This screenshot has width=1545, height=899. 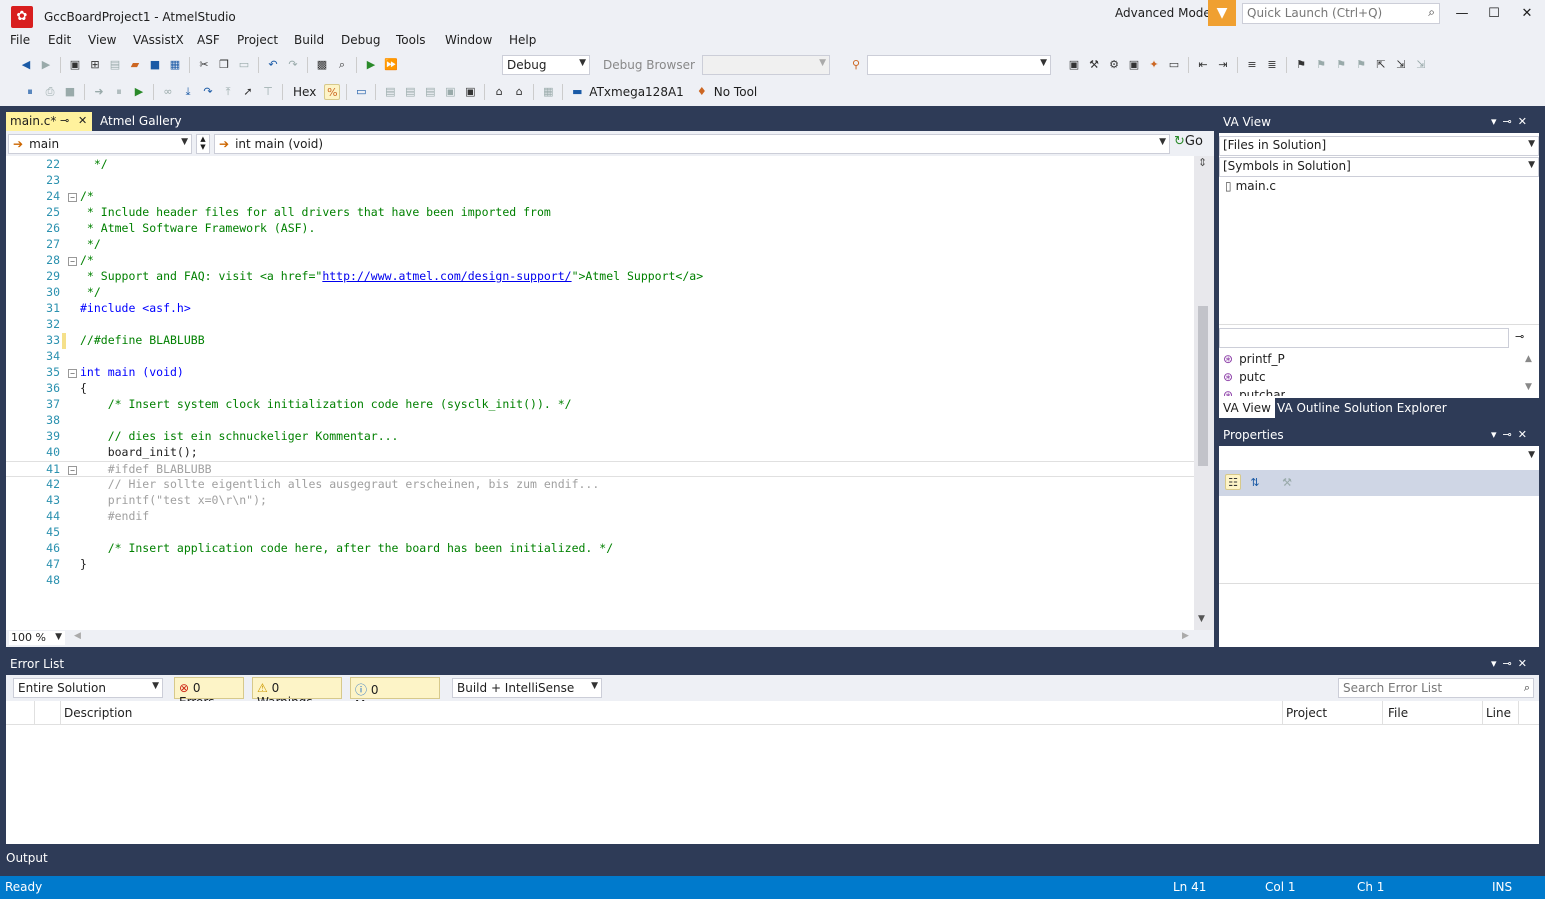 What do you see at coordinates (332, 92) in the screenshot?
I see `disassembly-icon: %` at bounding box center [332, 92].